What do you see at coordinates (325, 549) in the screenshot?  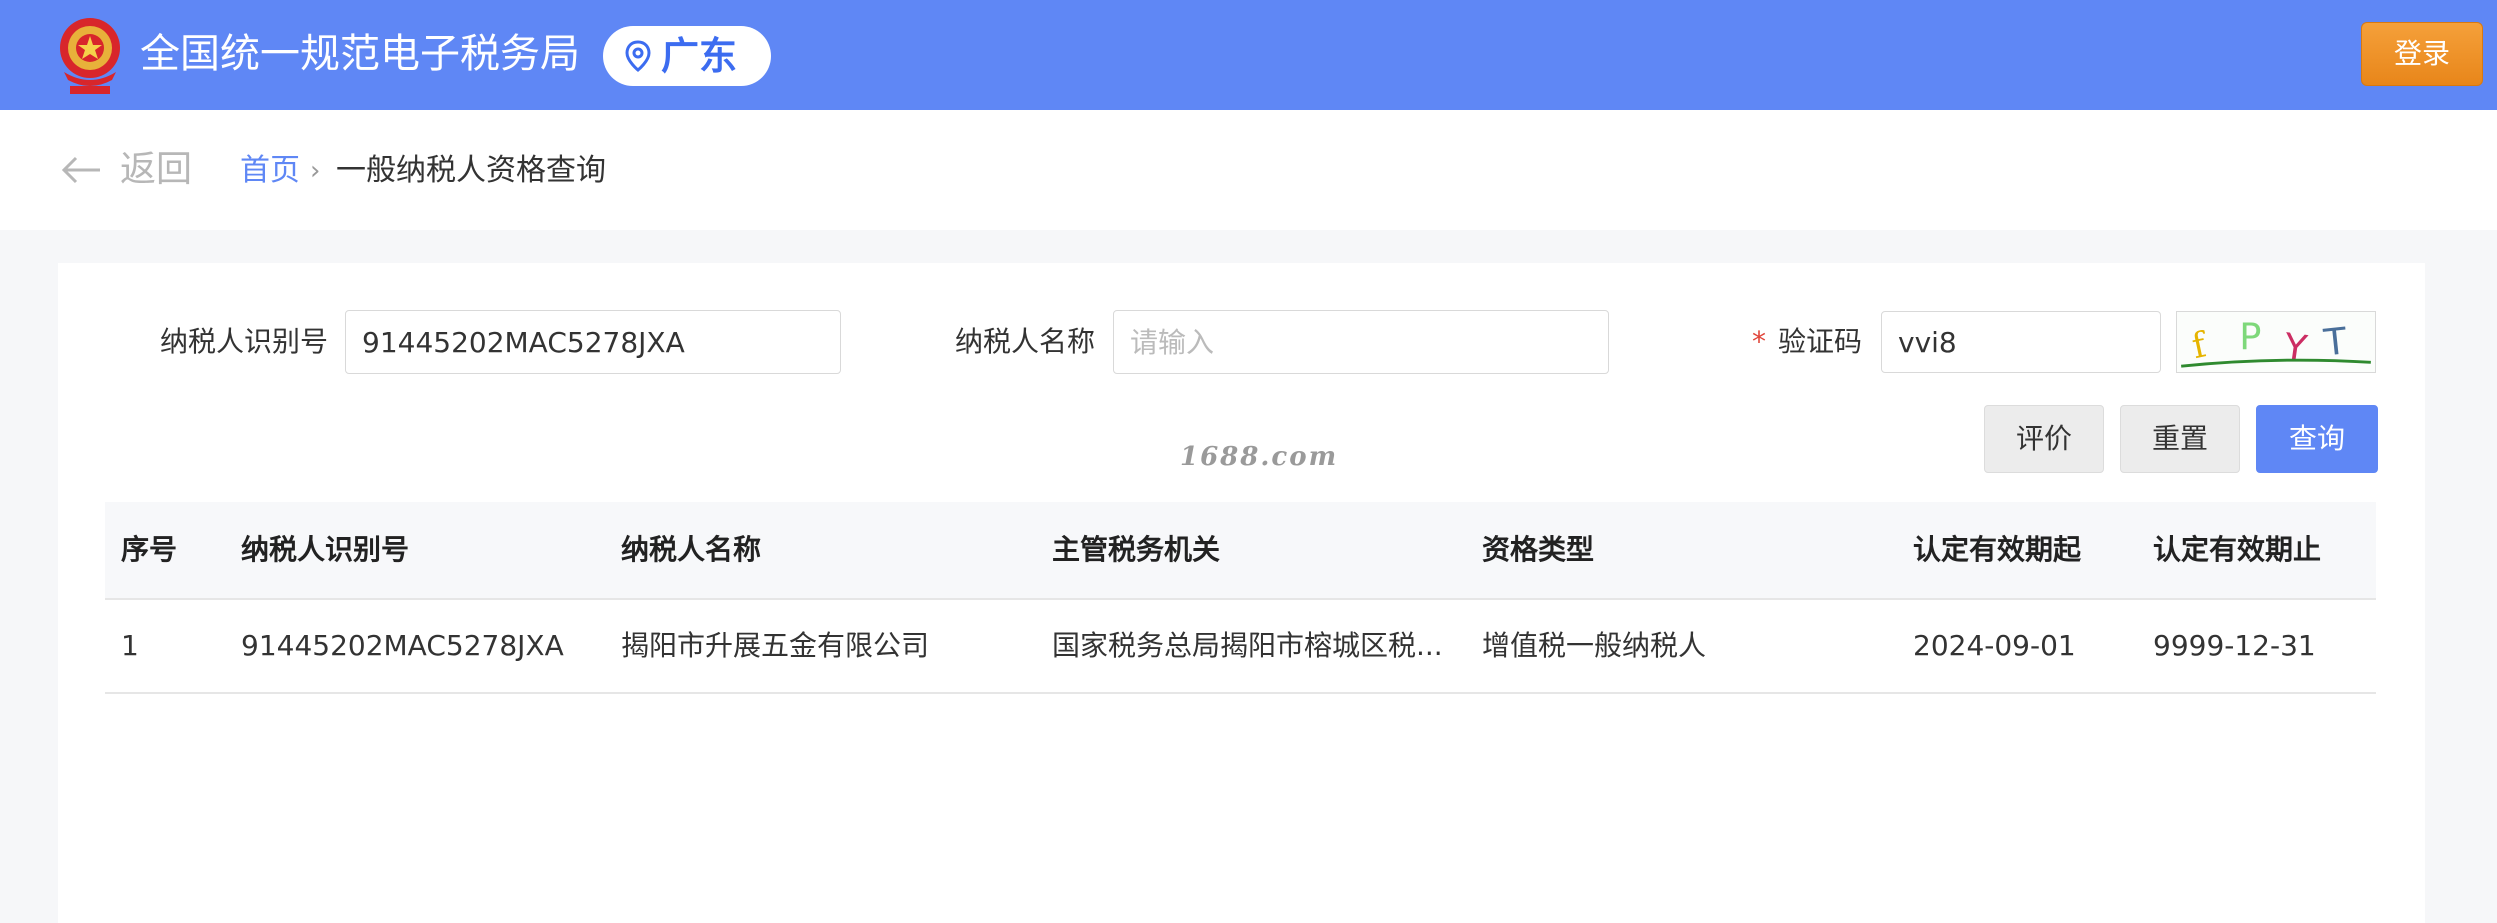 I see `column-header: 纳税人识别号` at bounding box center [325, 549].